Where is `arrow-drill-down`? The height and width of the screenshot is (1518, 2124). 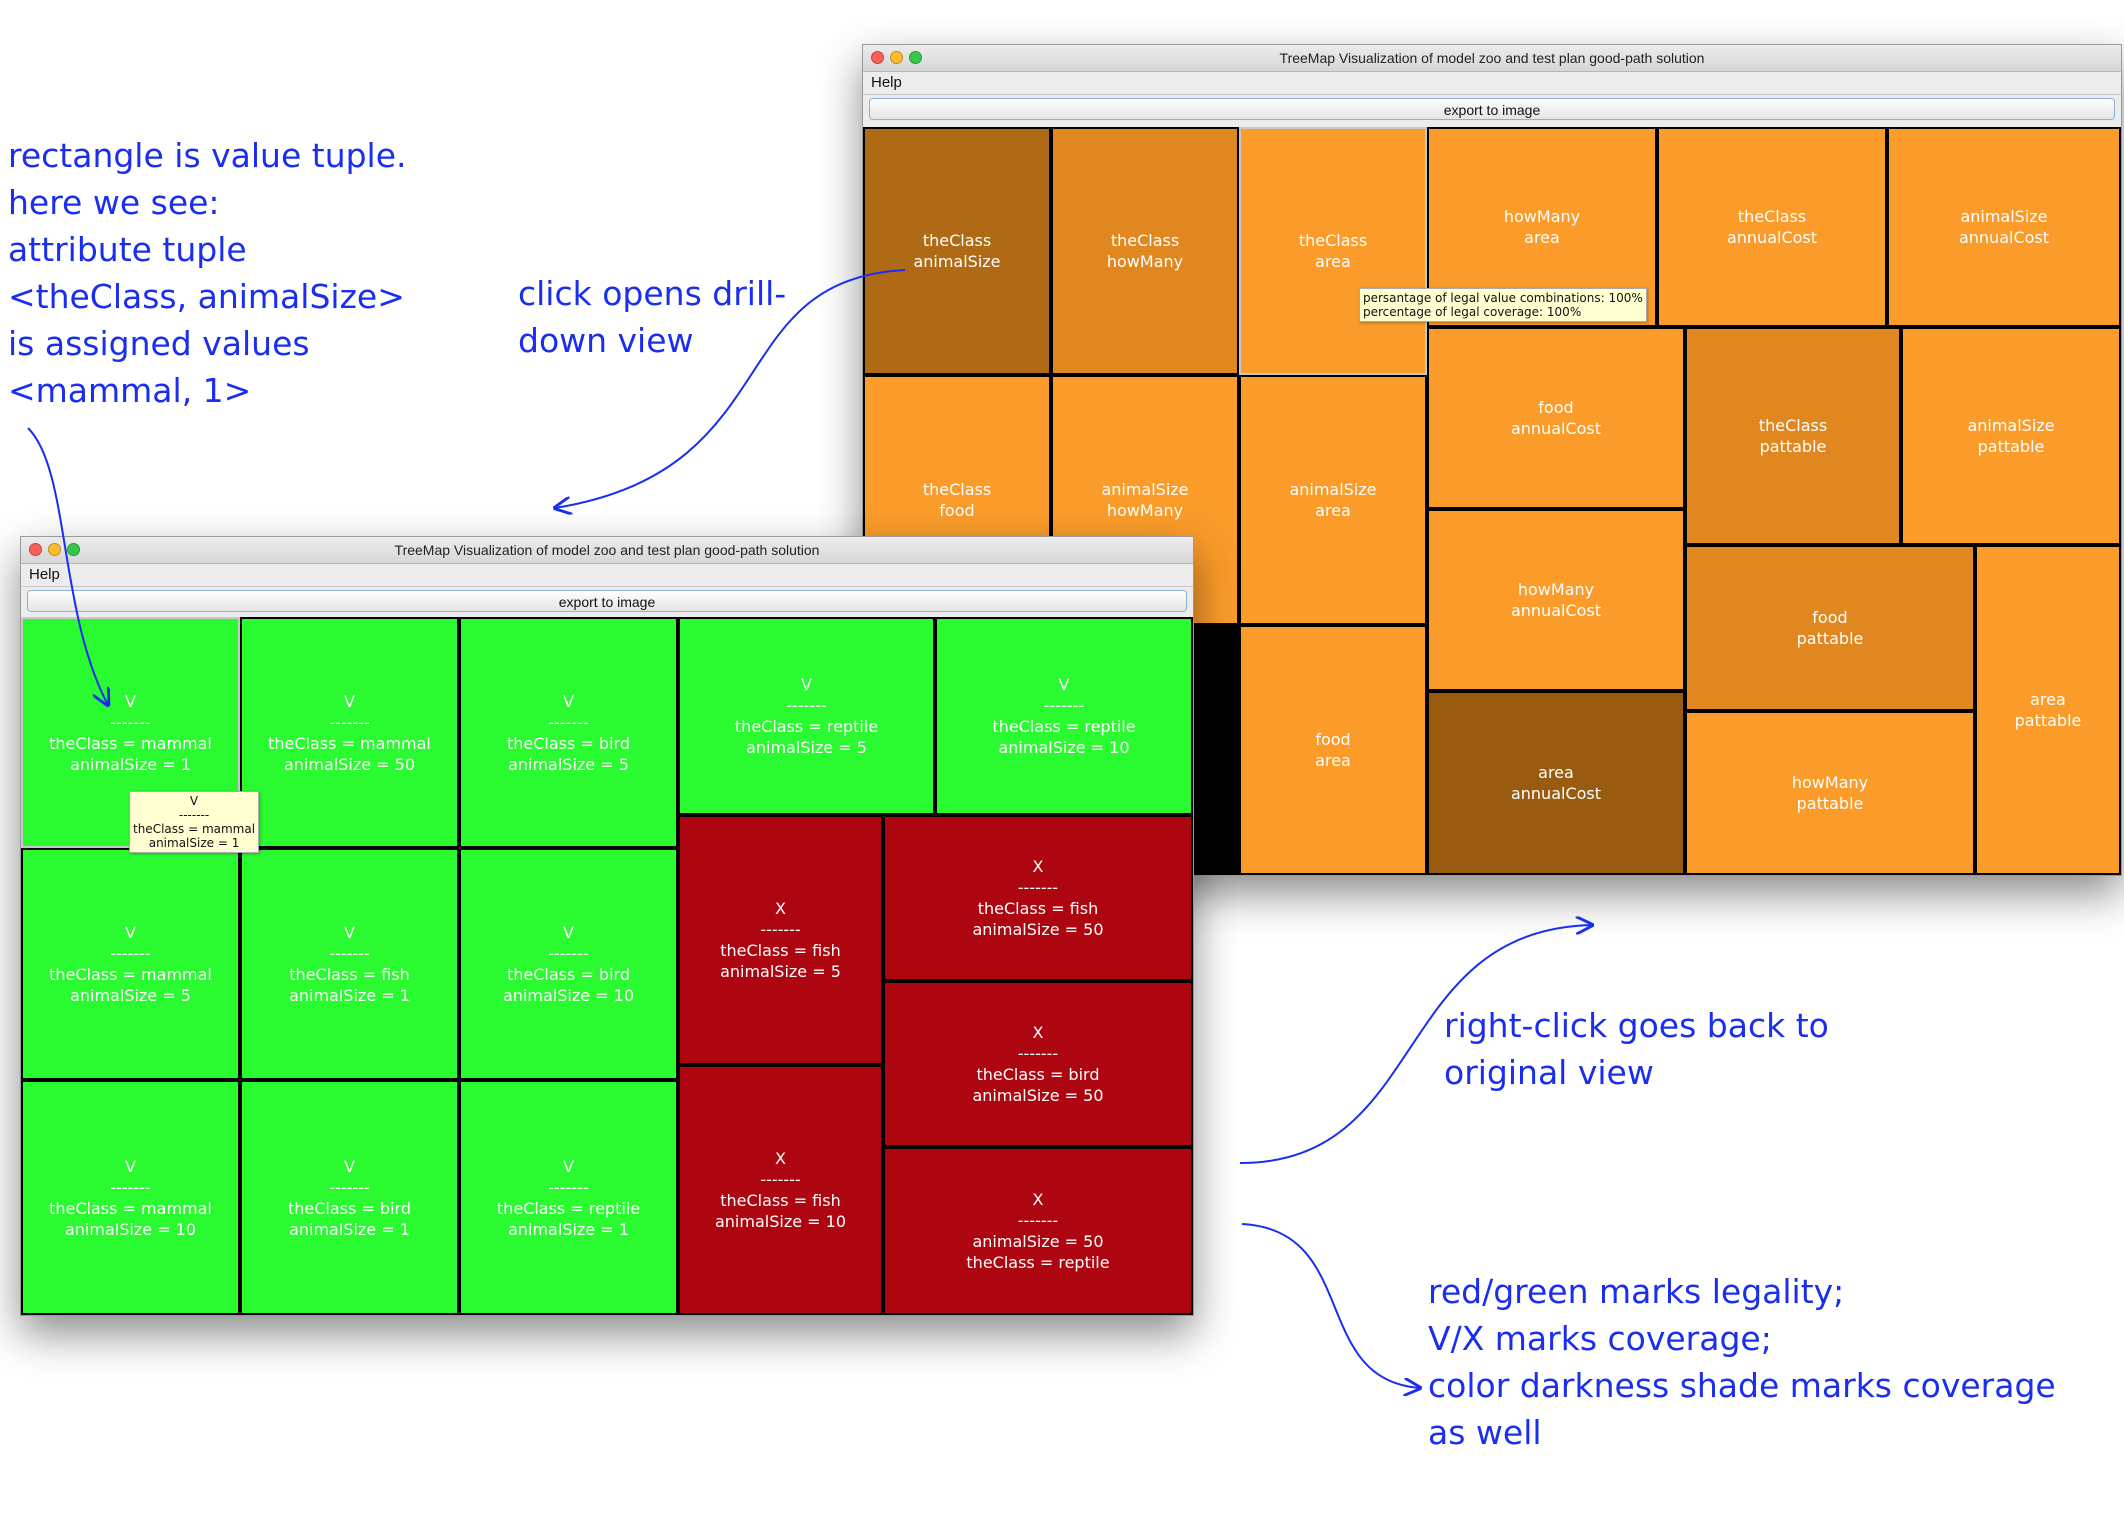
arrow-drill-down is located at coordinates (730, 388).